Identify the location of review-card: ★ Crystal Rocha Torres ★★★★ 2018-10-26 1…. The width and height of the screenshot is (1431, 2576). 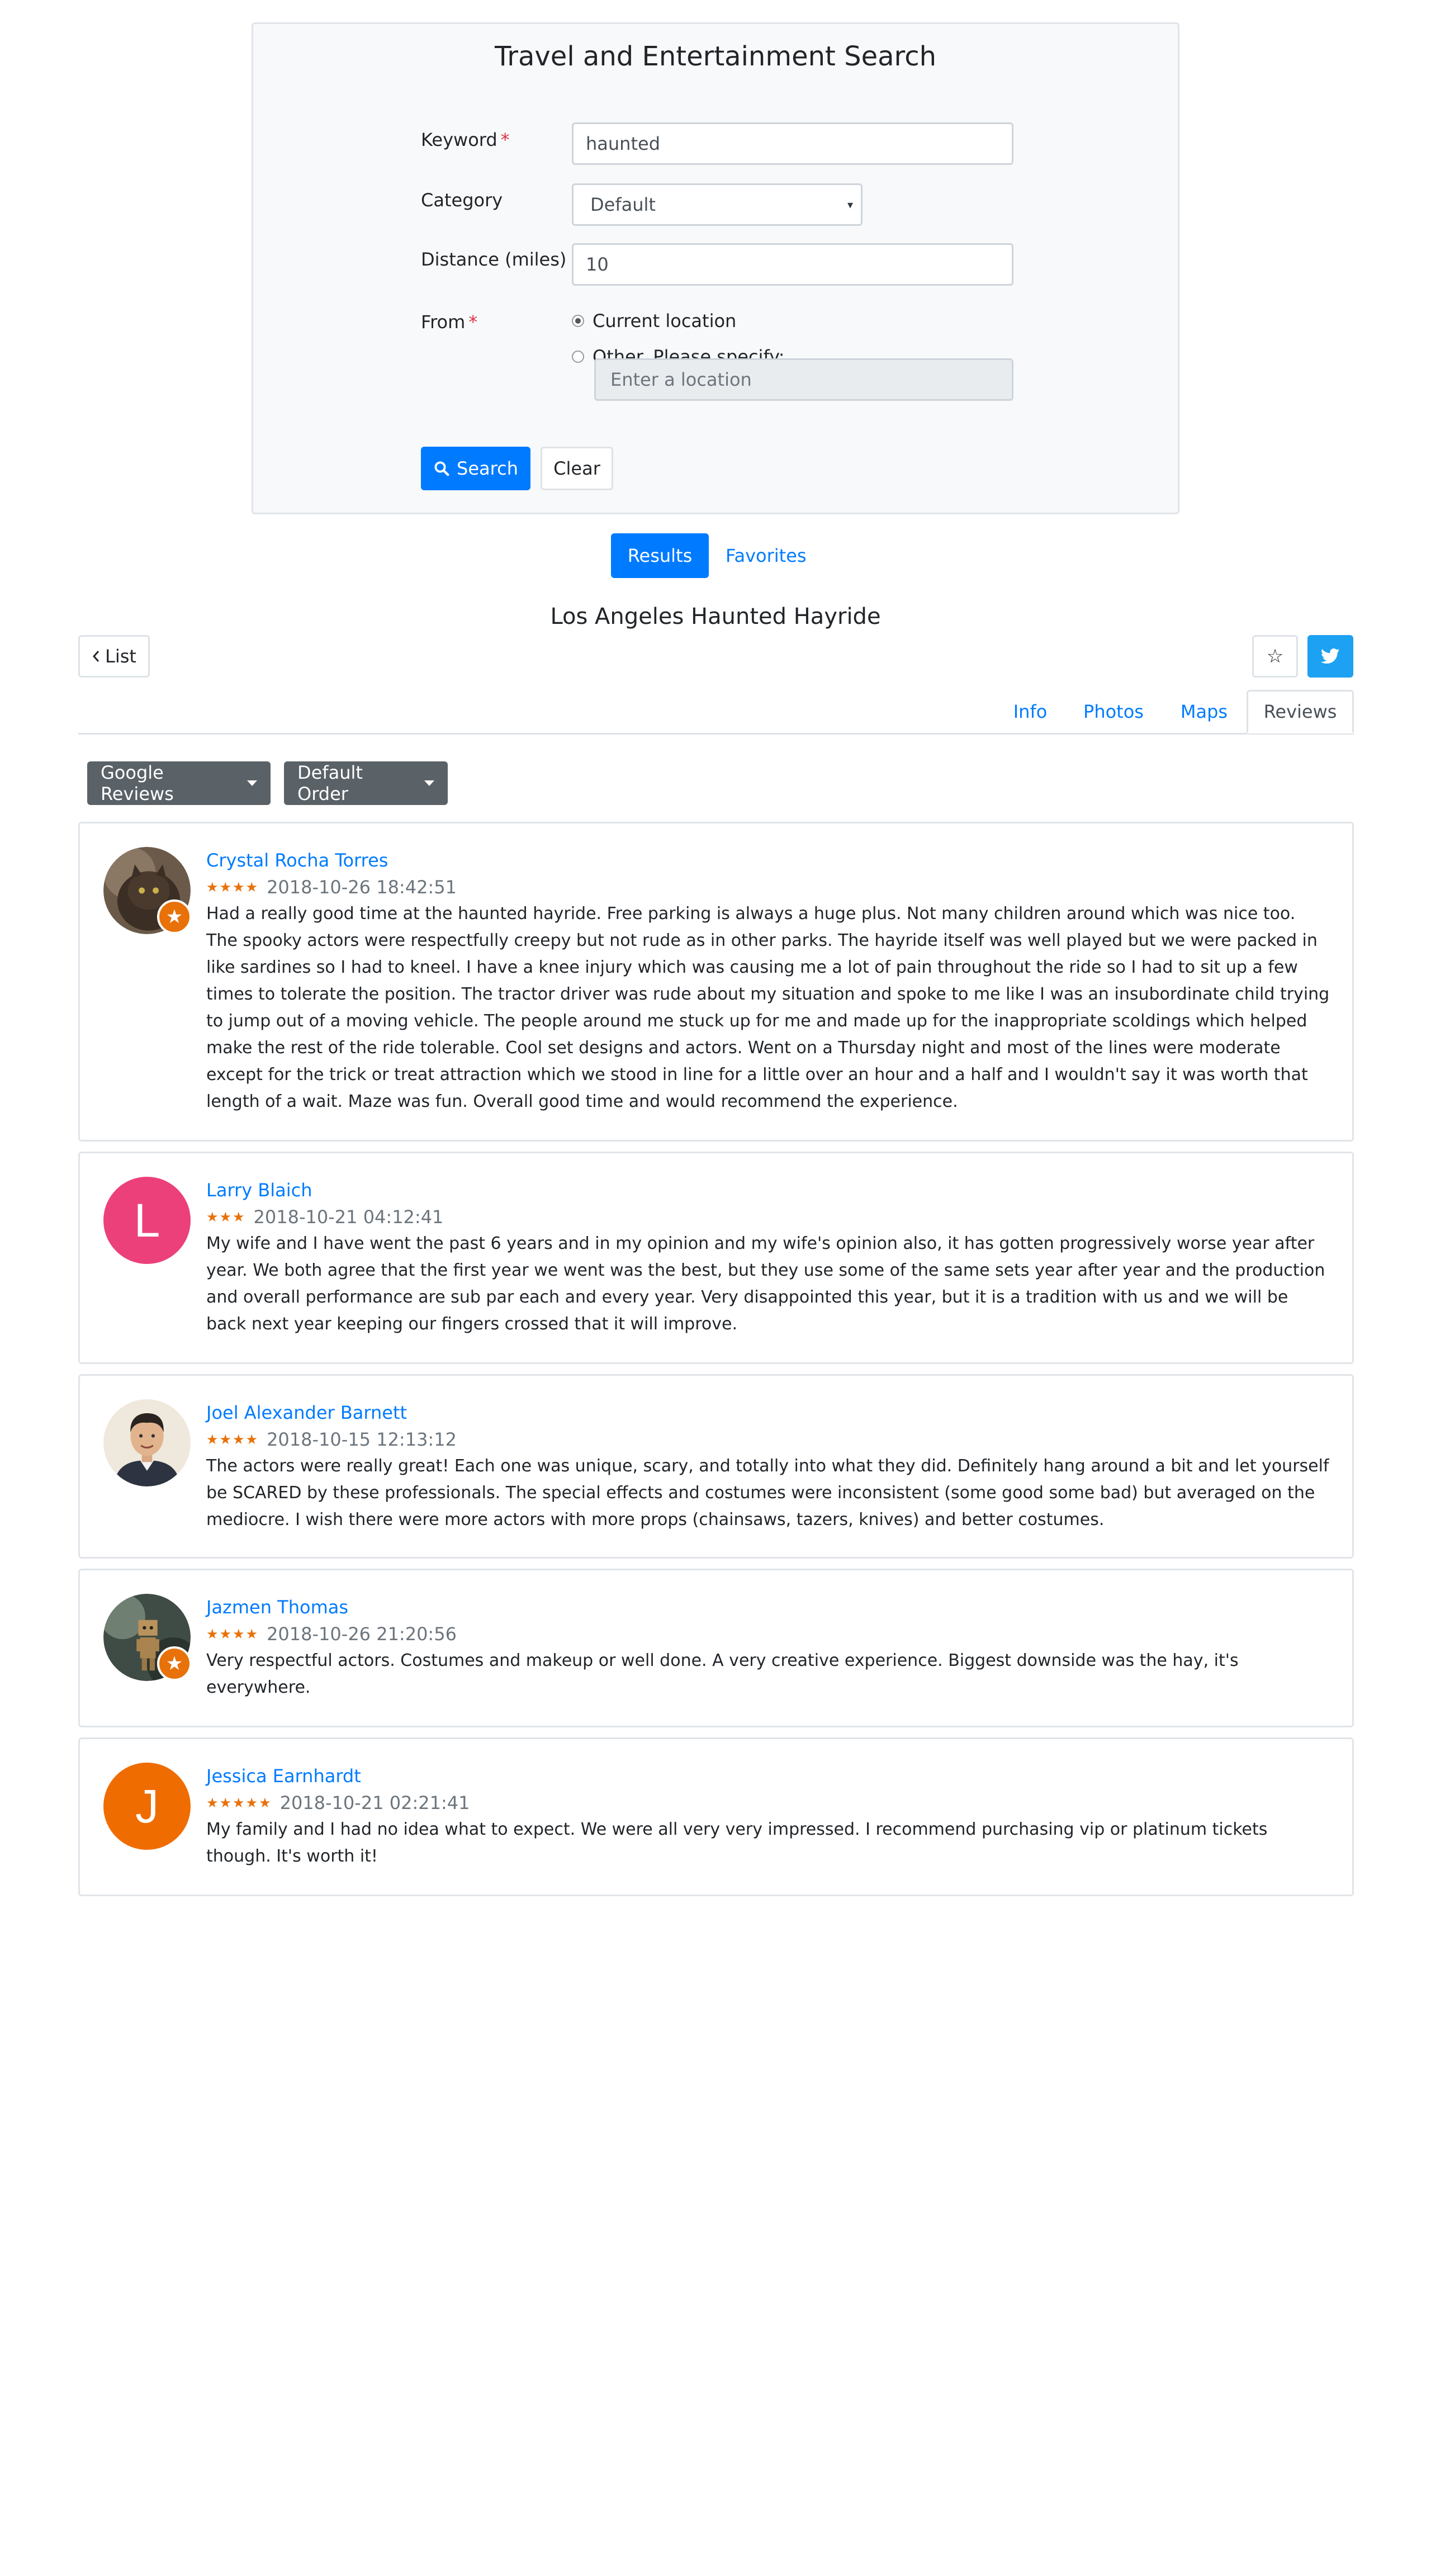
(716, 982).